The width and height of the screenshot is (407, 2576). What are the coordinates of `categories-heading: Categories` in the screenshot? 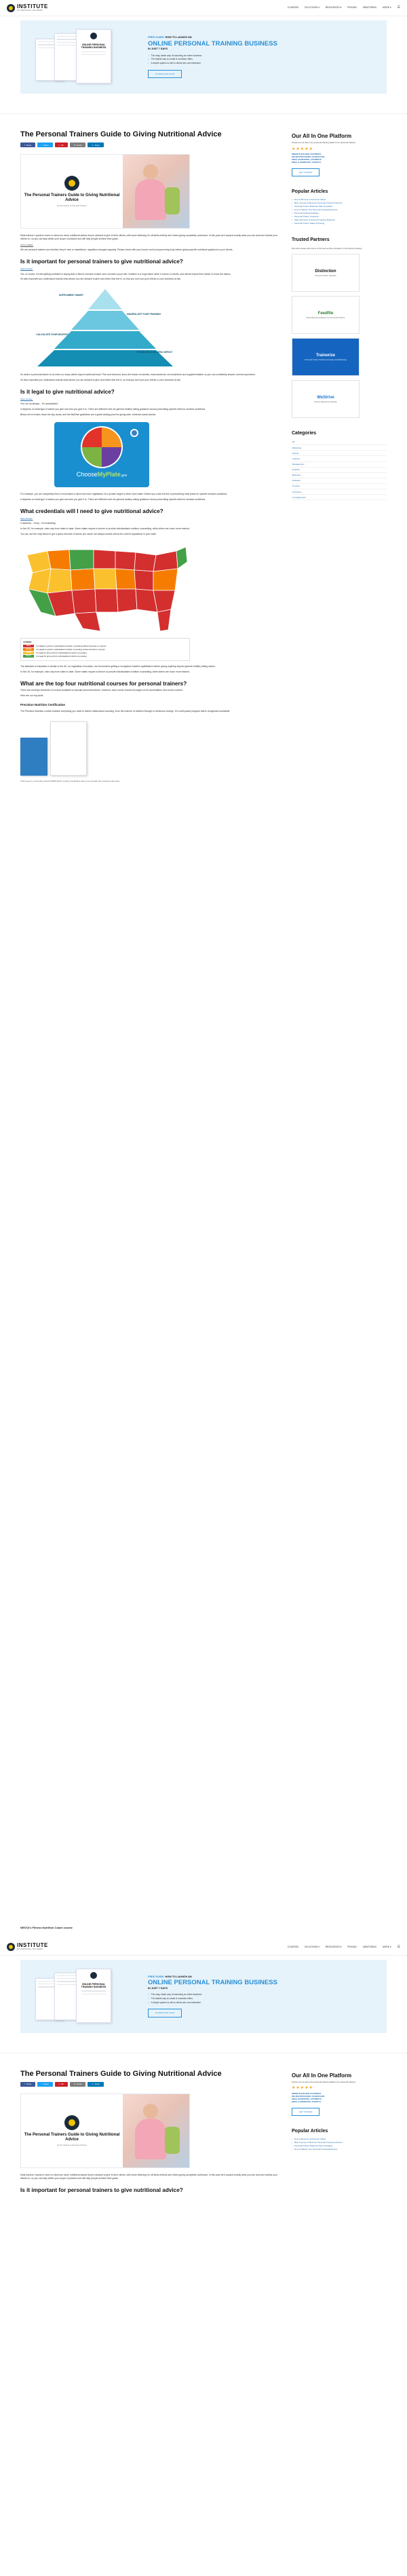 It's located at (304, 433).